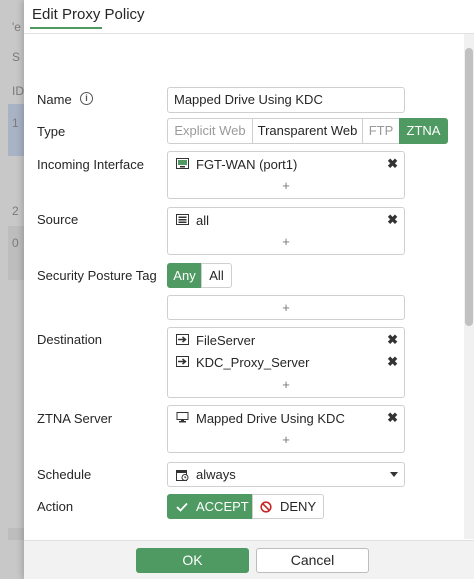 The width and height of the screenshot is (474, 579). What do you see at coordinates (182, 219) in the screenshot?
I see `address-icon` at bounding box center [182, 219].